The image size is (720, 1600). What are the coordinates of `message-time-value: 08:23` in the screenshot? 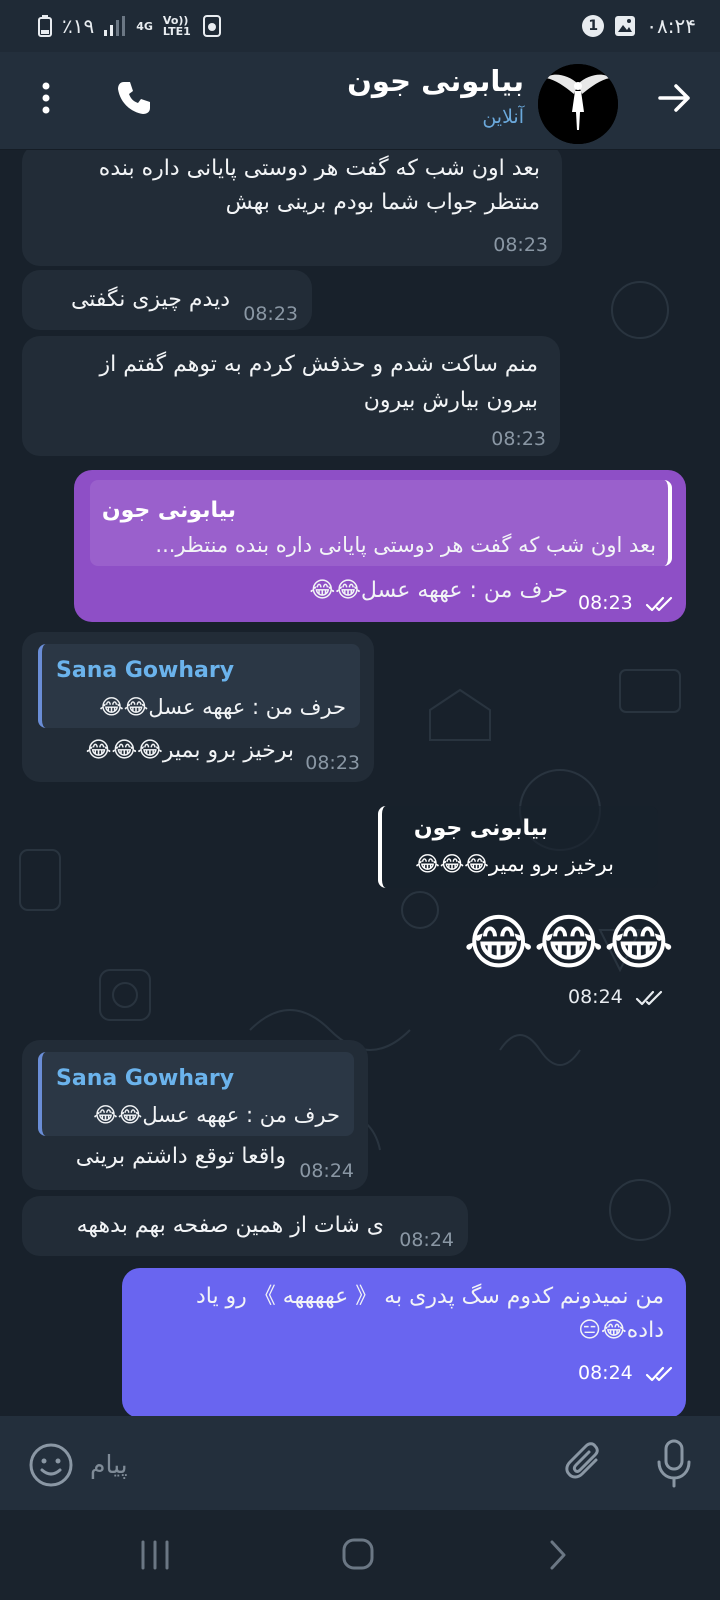 It's located at (605, 603).